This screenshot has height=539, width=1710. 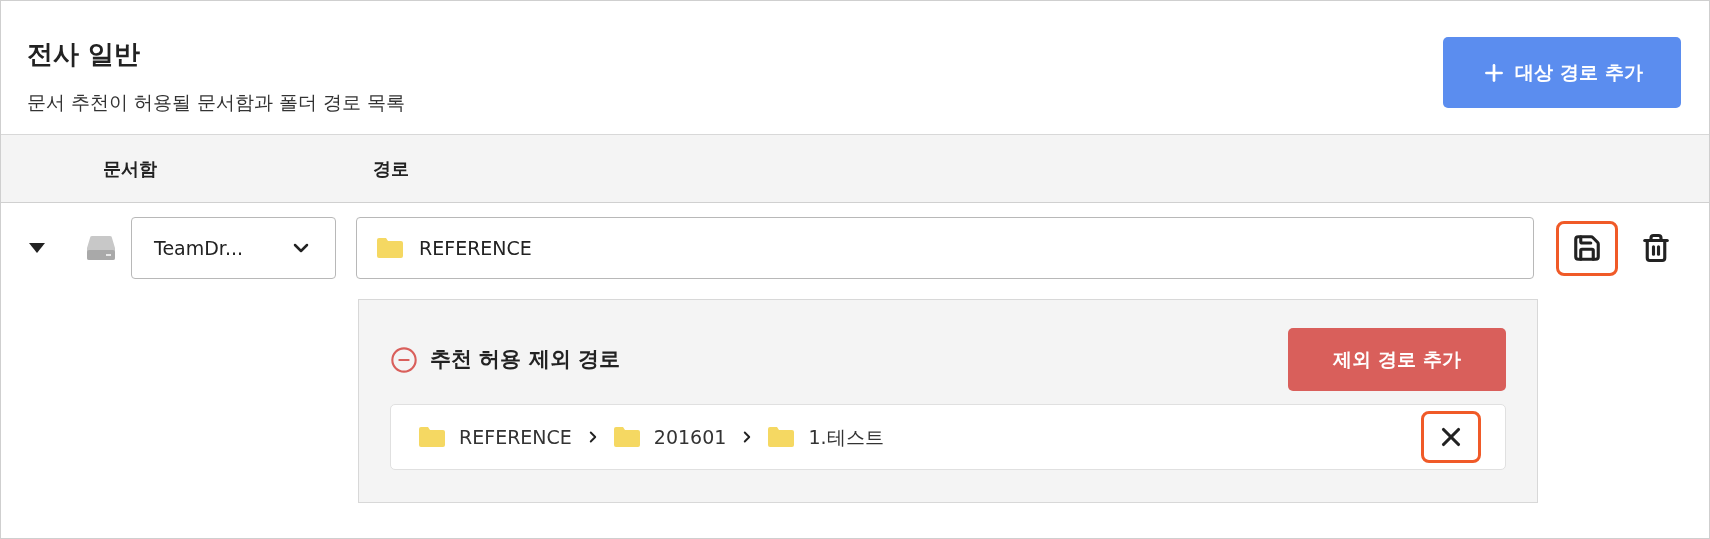 What do you see at coordinates (515, 437) in the screenshot?
I see `path-segment-label: REFERENCE` at bounding box center [515, 437].